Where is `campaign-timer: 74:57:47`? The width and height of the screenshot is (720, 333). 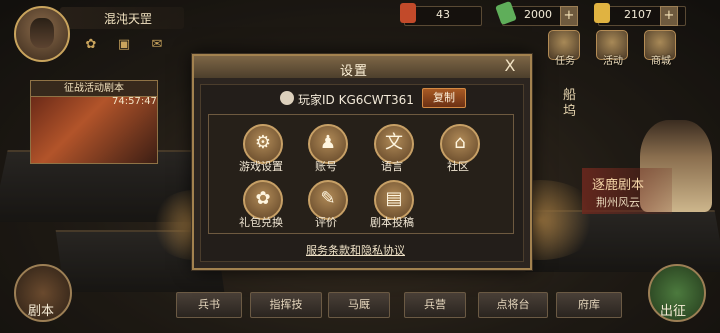
campaign-timer: 74:57:47 is located at coordinates (134, 101).